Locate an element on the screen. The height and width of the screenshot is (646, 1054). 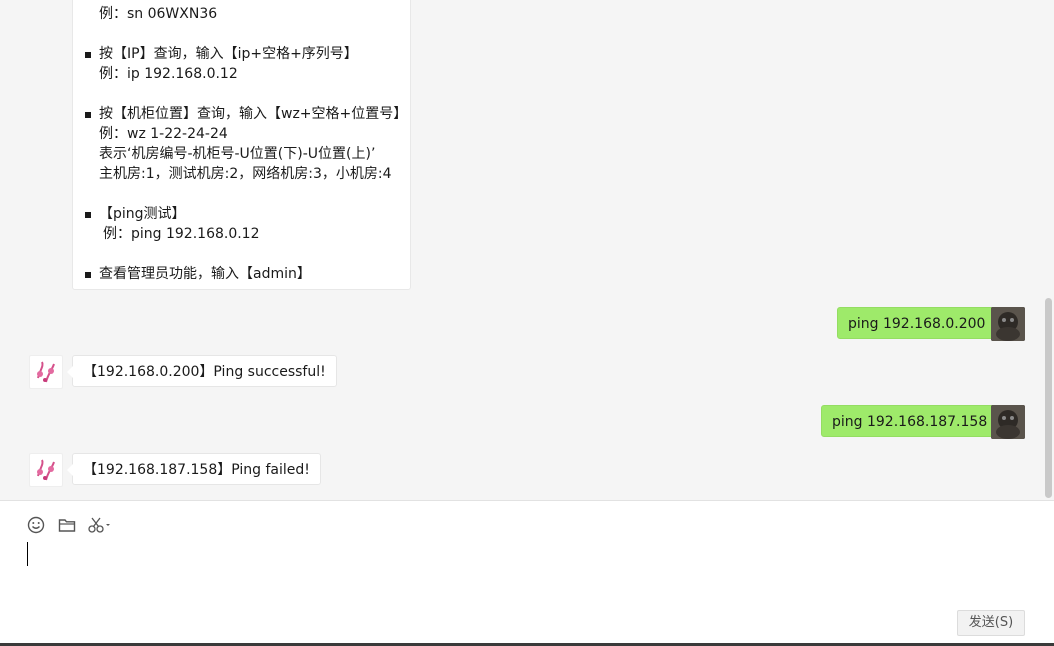
help-admin-title: 查看管理员功能，输入【admin】 is located at coordinates (205, 274).